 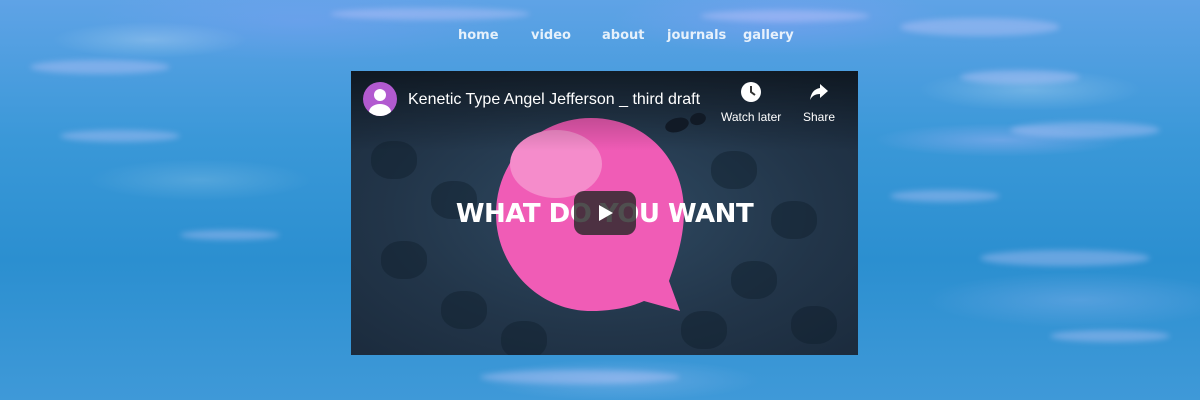 I want to click on play-button, so click(x=605, y=213).